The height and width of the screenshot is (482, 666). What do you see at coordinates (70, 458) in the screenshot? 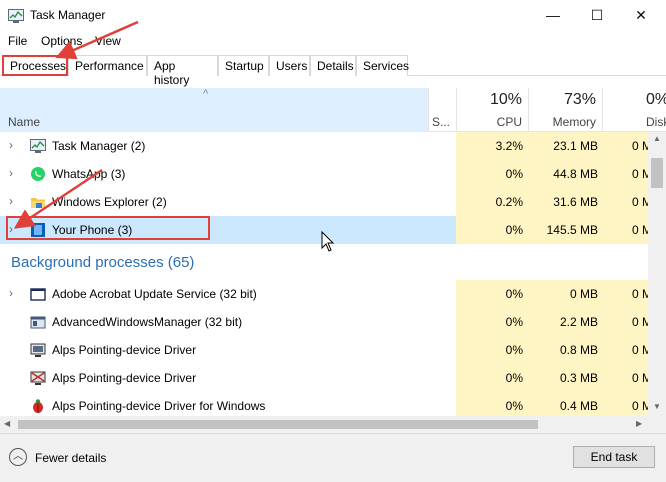
I see `fewer-details-link: Fewer details` at bounding box center [70, 458].